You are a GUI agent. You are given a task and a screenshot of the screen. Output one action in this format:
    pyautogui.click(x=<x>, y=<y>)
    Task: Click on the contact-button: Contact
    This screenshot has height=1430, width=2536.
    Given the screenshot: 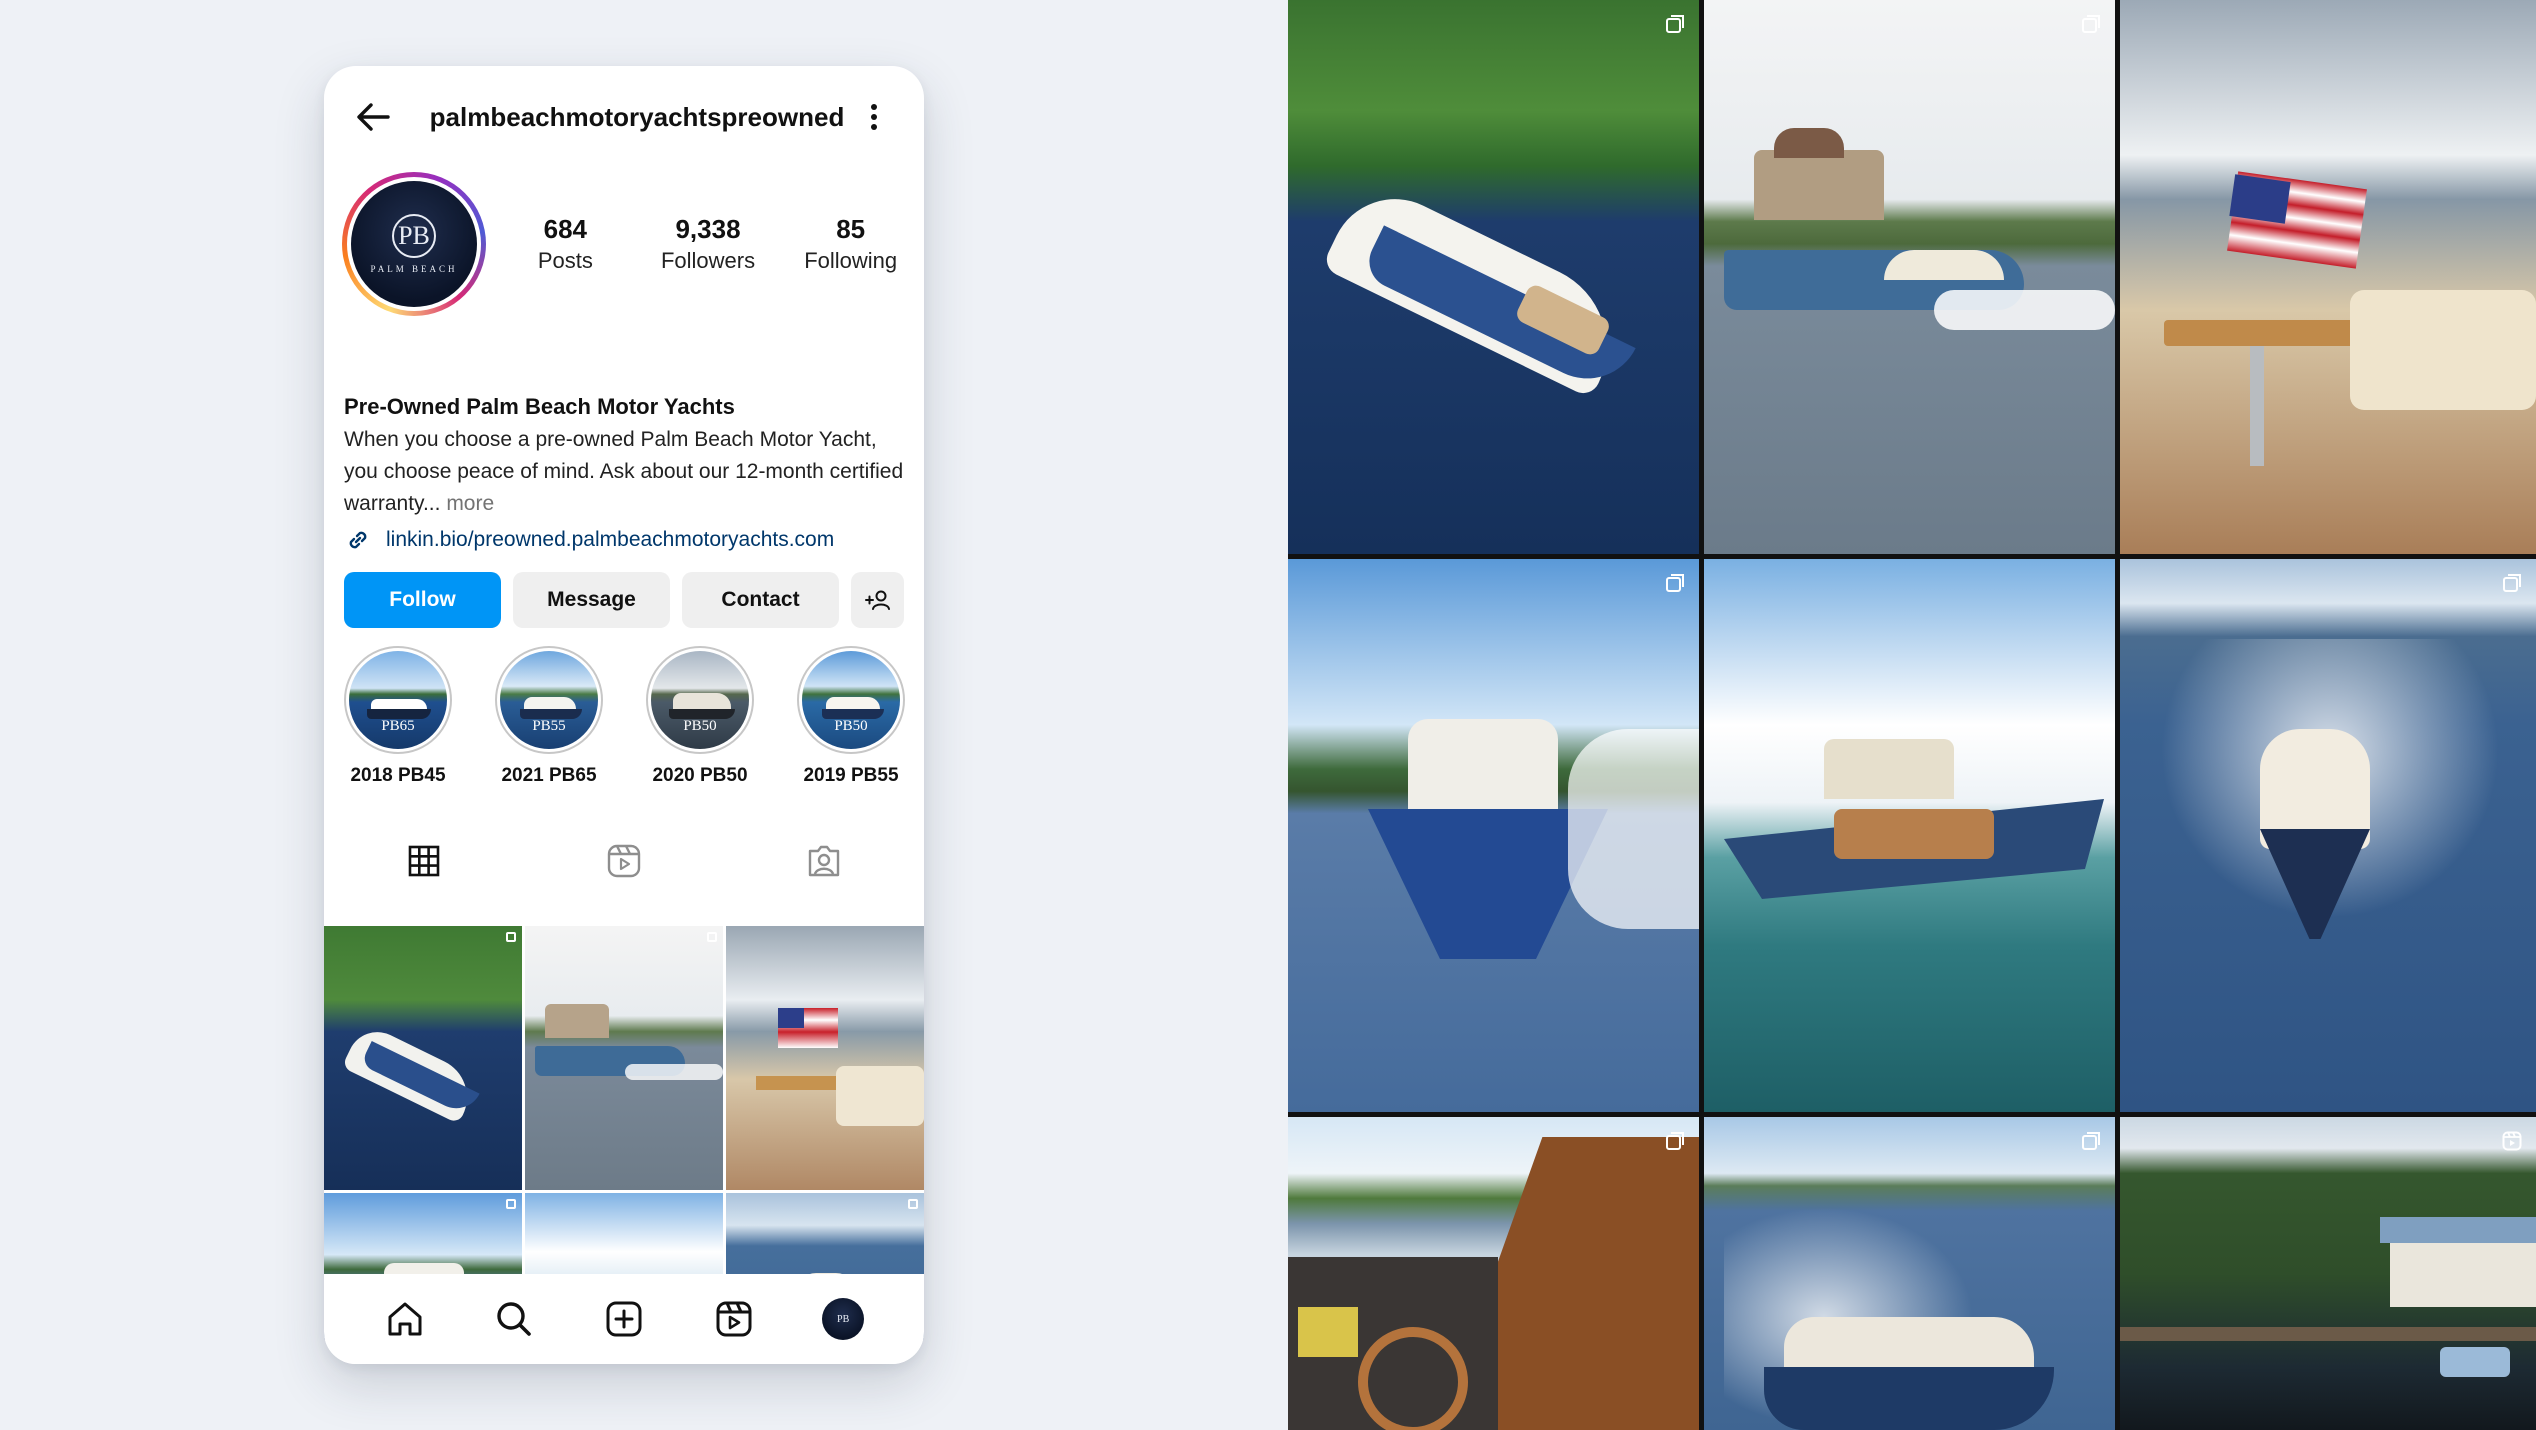 What is the action you would take?
    pyautogui.click(x=760, y=600)
    